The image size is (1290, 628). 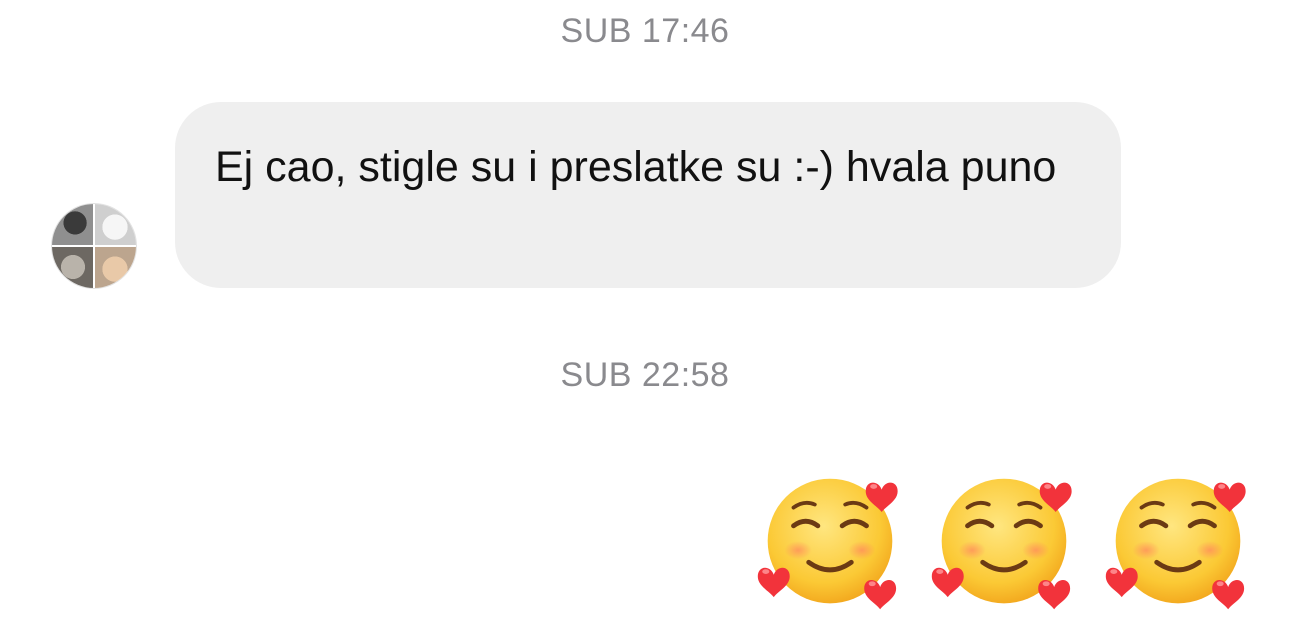 What do you see at coordinates (73, 267) in the screenshot?
I see `avatar-photo-cat-grey` at bounding box center [73, 267].